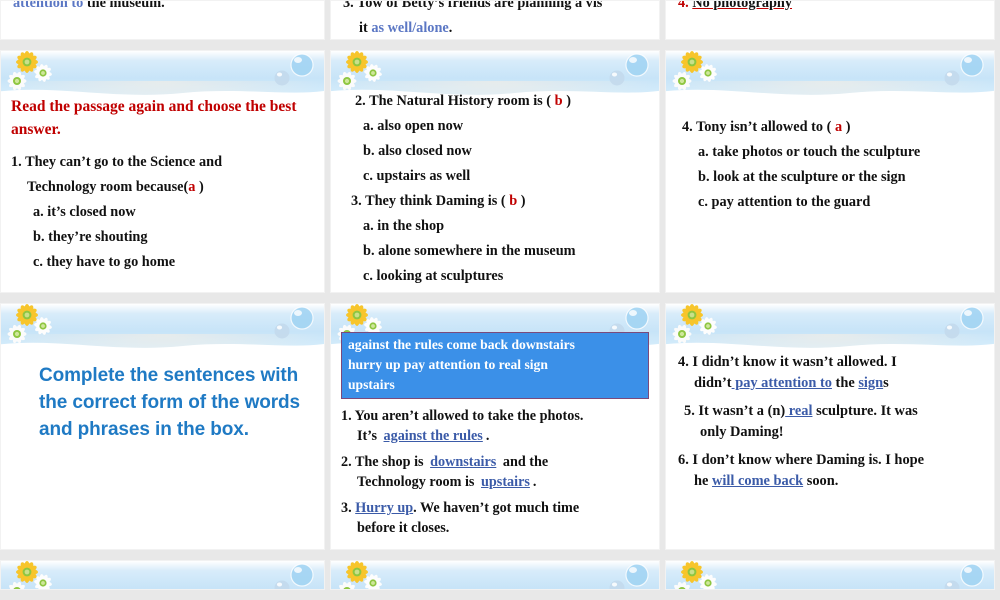  Describe the element at coordinates (433, 435) in the screenshot. I see `blank-answer: against the rules` at that location.